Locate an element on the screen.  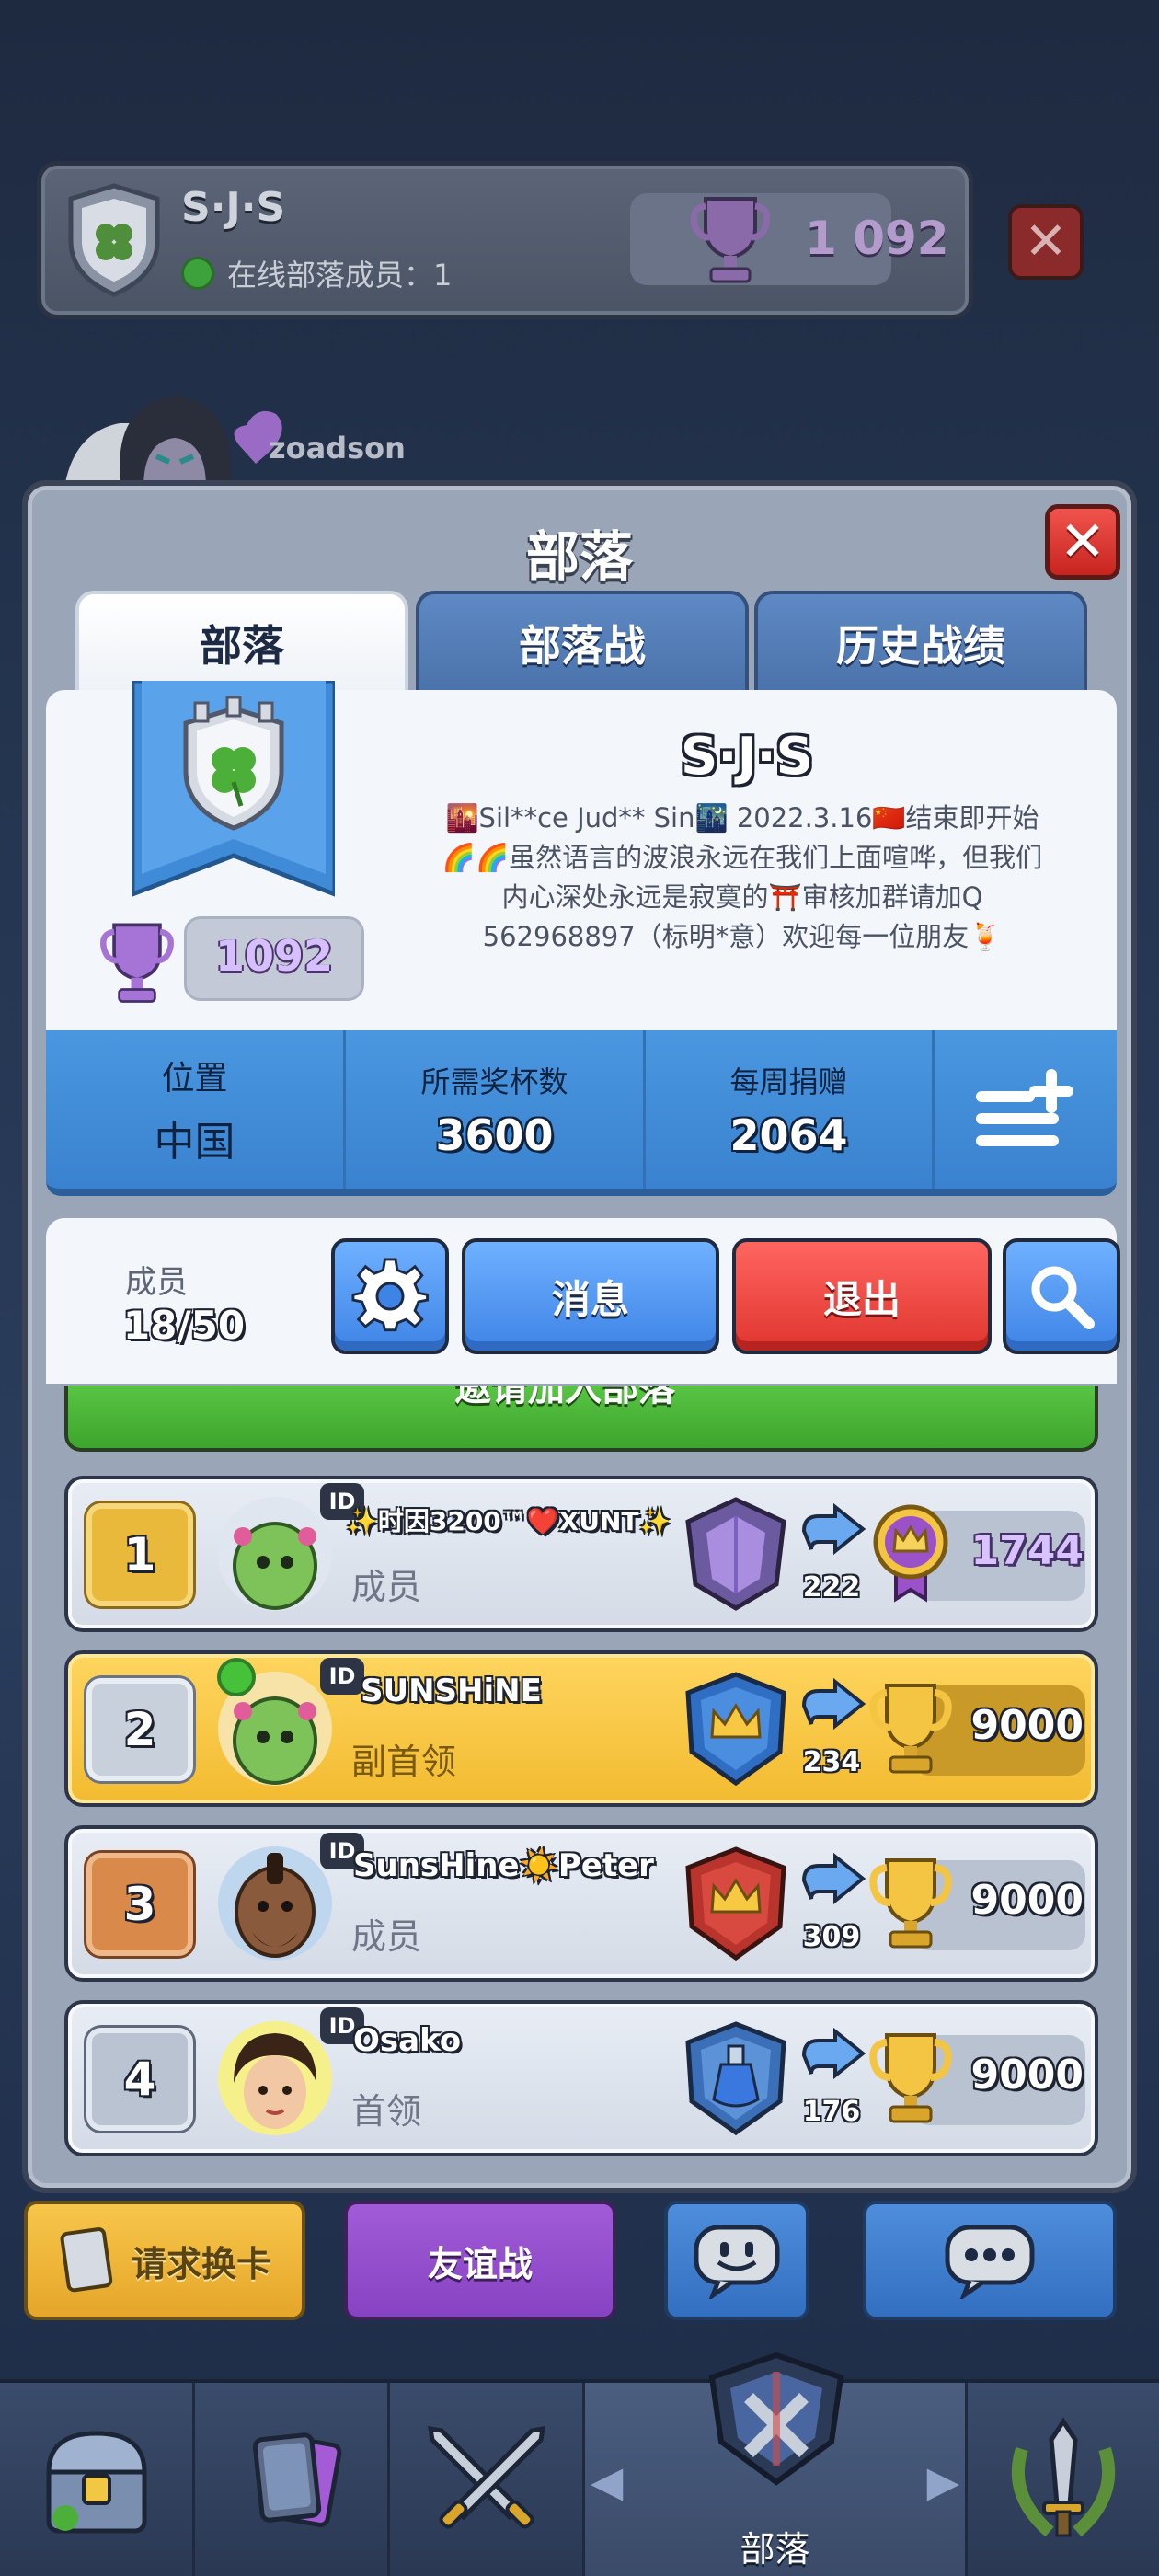
nav-clan-label: 部落 is located at coordinates (775, 2549).